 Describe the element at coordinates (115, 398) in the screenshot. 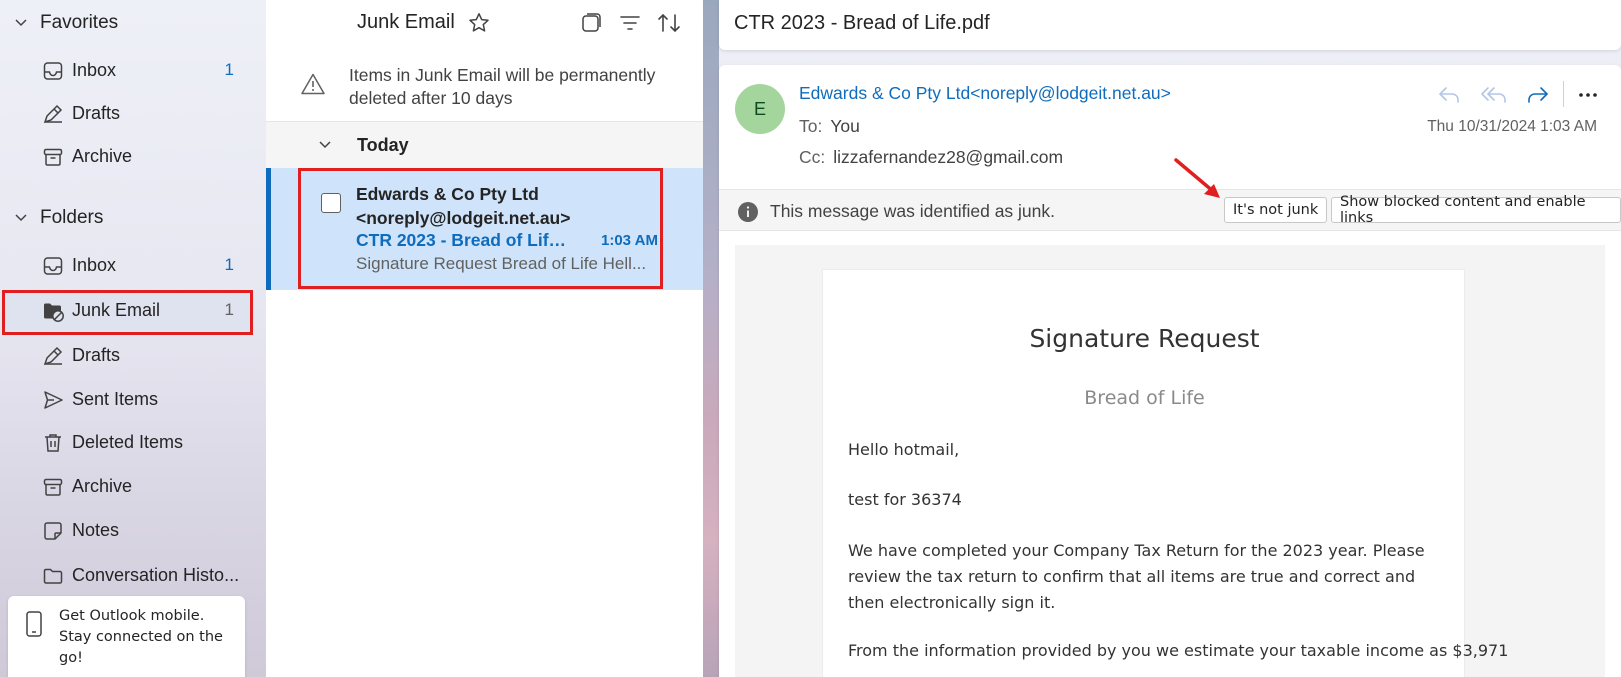

I see `nav-item-label: Sent Items` at that location.